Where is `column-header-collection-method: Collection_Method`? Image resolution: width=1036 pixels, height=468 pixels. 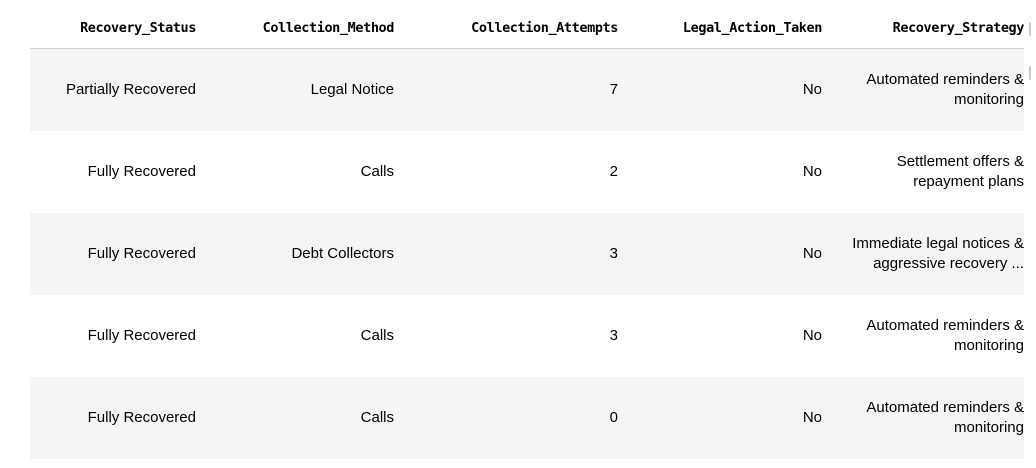 column-header-collection-method: Collection_Method is located at coordinates (301, 28).